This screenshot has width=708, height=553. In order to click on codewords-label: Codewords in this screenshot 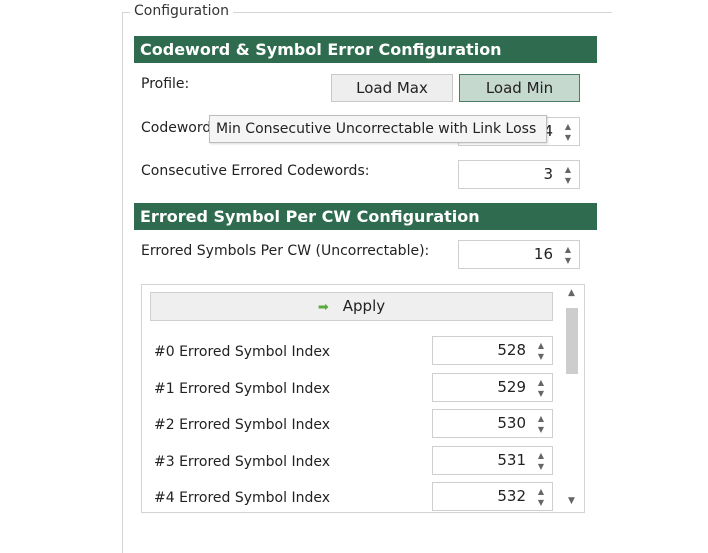, I will do `click(180, 128)`.